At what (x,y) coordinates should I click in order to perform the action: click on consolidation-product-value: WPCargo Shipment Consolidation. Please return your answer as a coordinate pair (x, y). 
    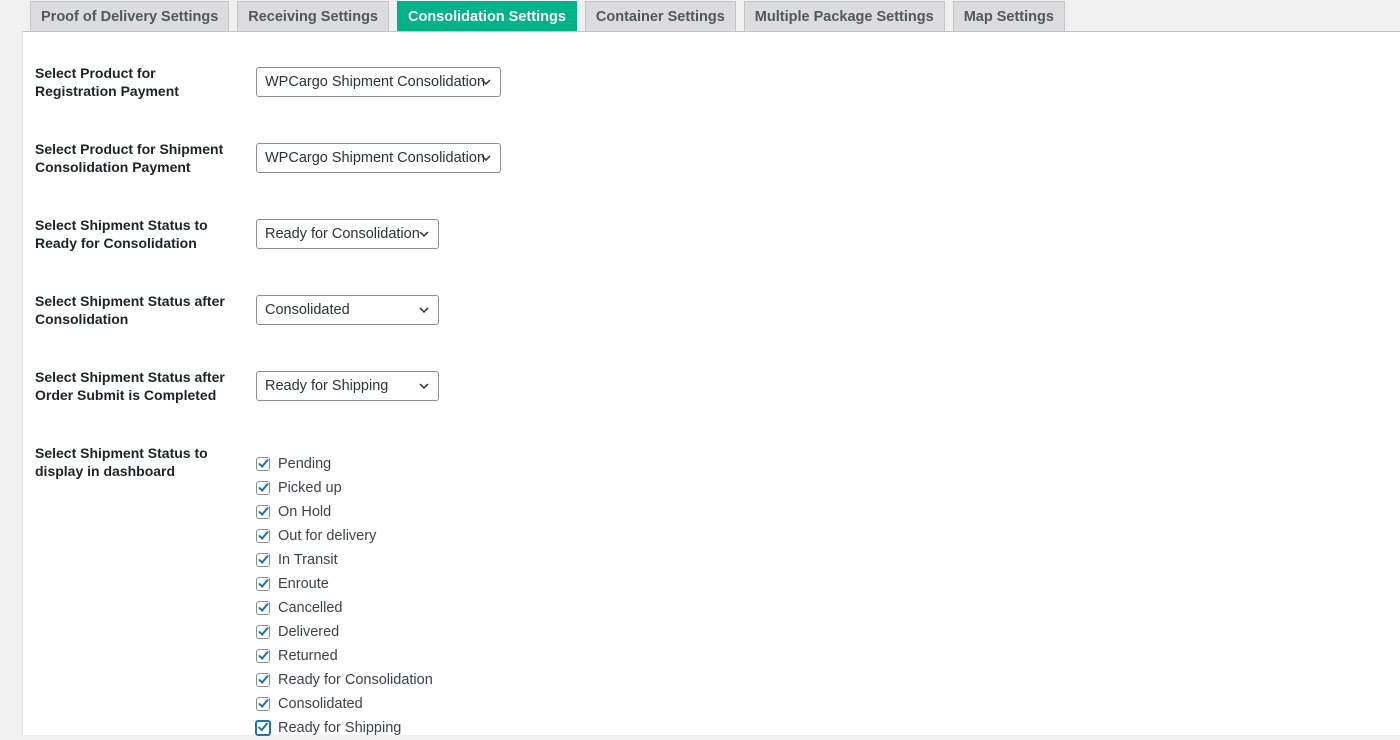
    Looking at the image, I should click on (375, 158).